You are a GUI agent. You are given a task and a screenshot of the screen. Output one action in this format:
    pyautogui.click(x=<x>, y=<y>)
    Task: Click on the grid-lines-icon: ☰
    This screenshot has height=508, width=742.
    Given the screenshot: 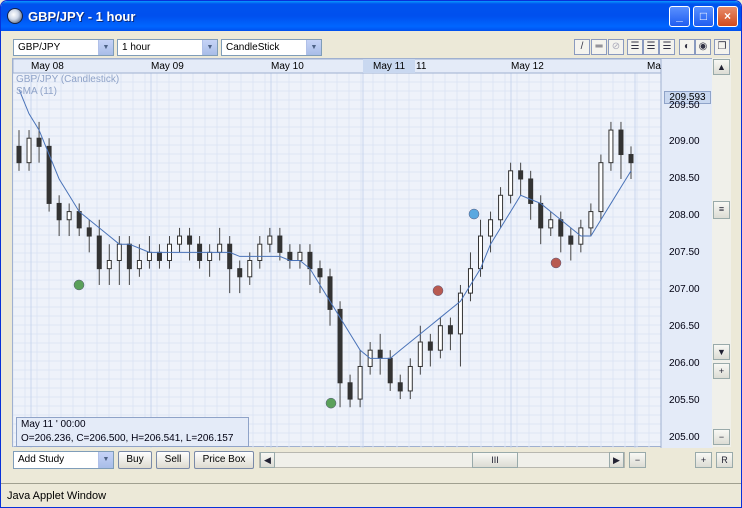 What is the action you would take?
    pyautogui.click(x=635, y=47)
    